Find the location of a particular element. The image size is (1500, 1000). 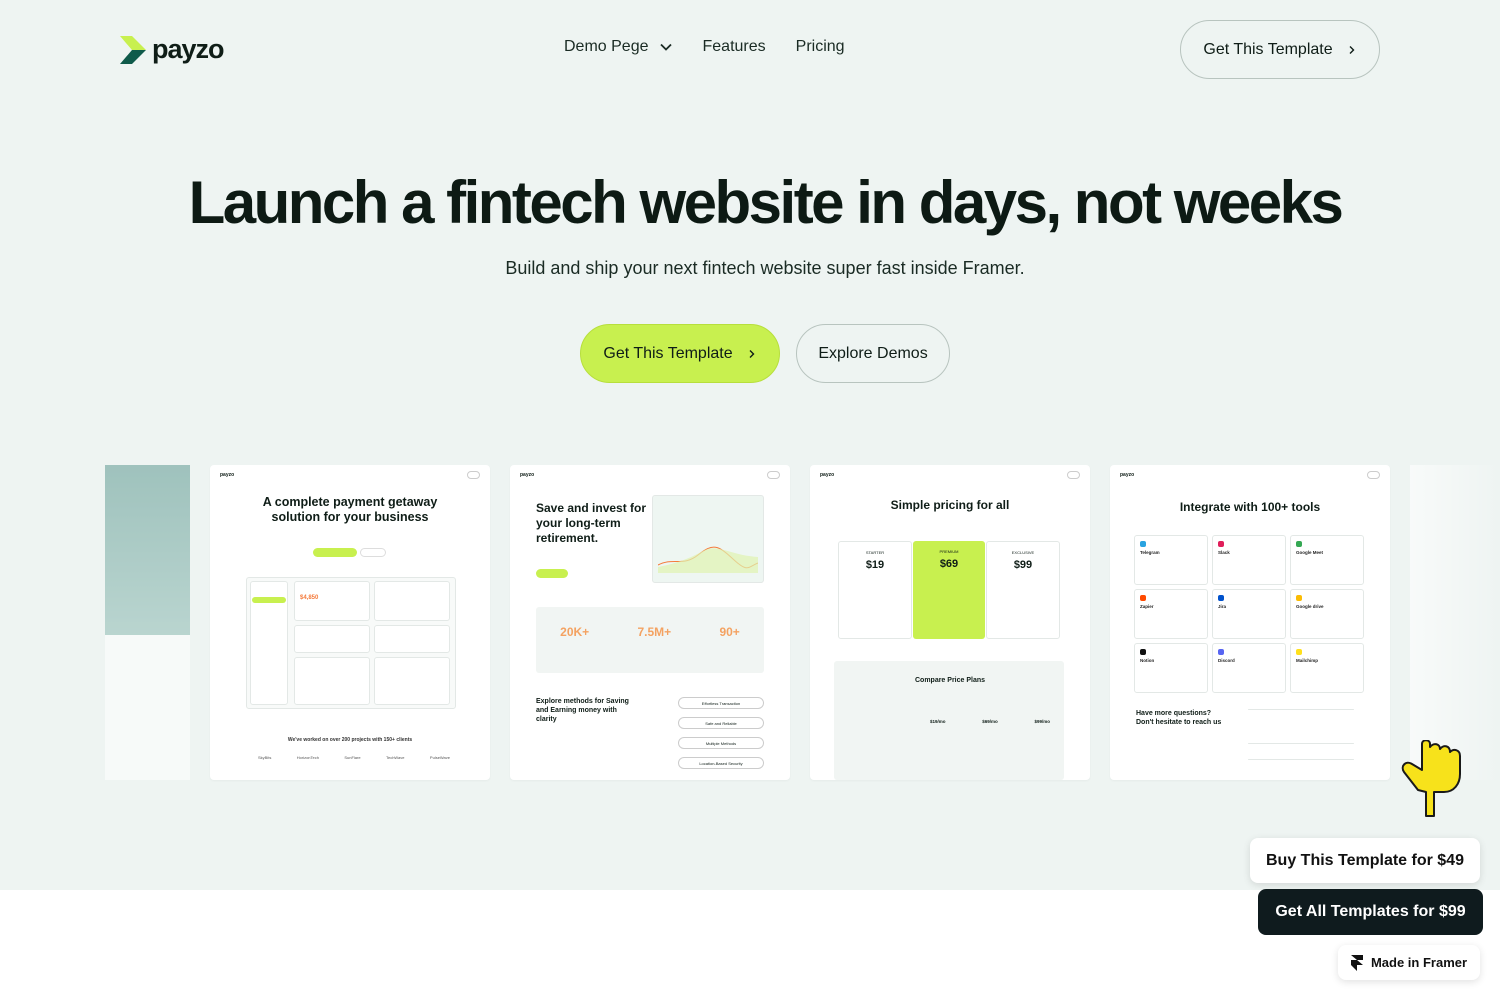

card-title: Integrate with 100+ tools is located at coordinates (1250, 507).